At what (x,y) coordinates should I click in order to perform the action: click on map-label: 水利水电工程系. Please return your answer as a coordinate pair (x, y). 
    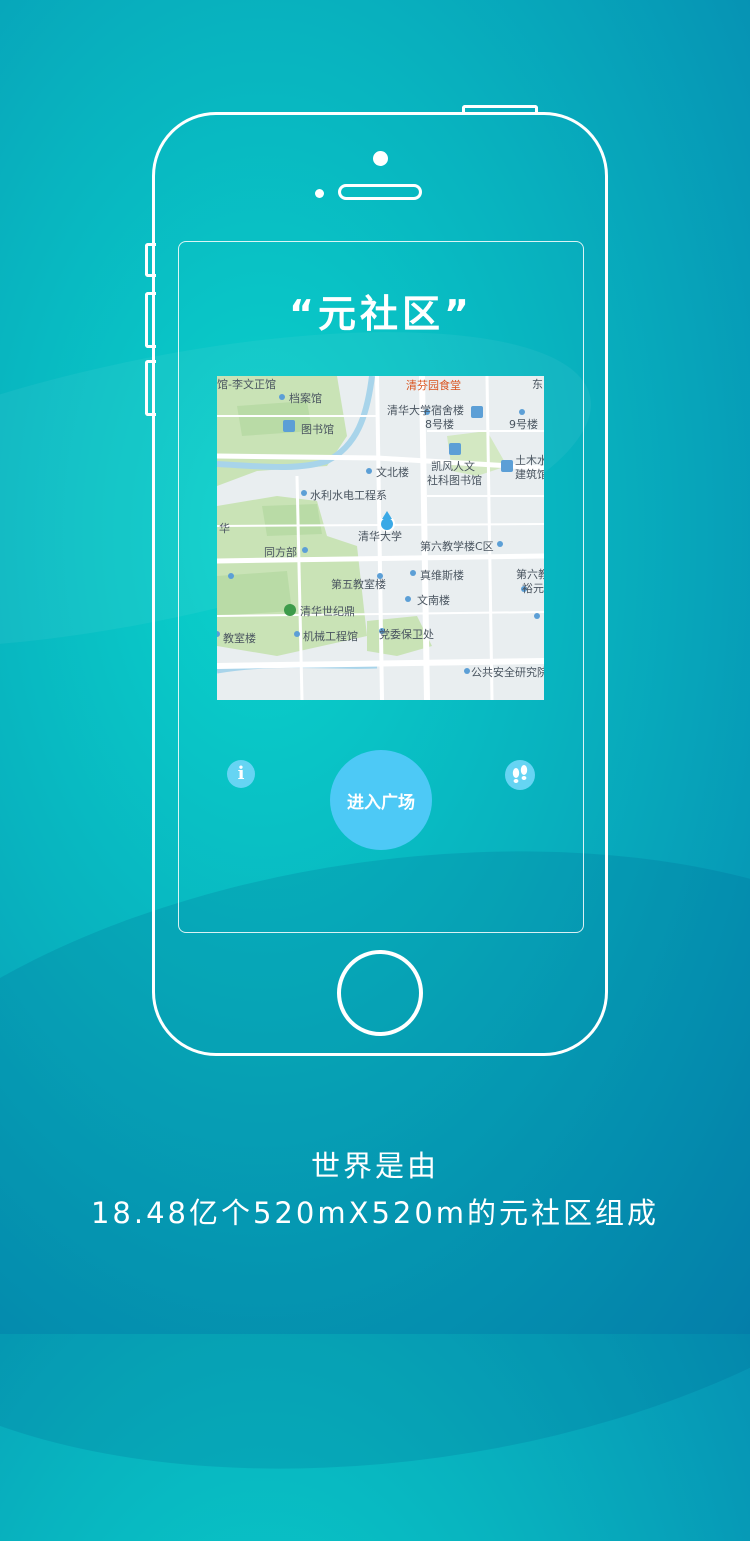
    Looking at the image, I should click on (348, 495).